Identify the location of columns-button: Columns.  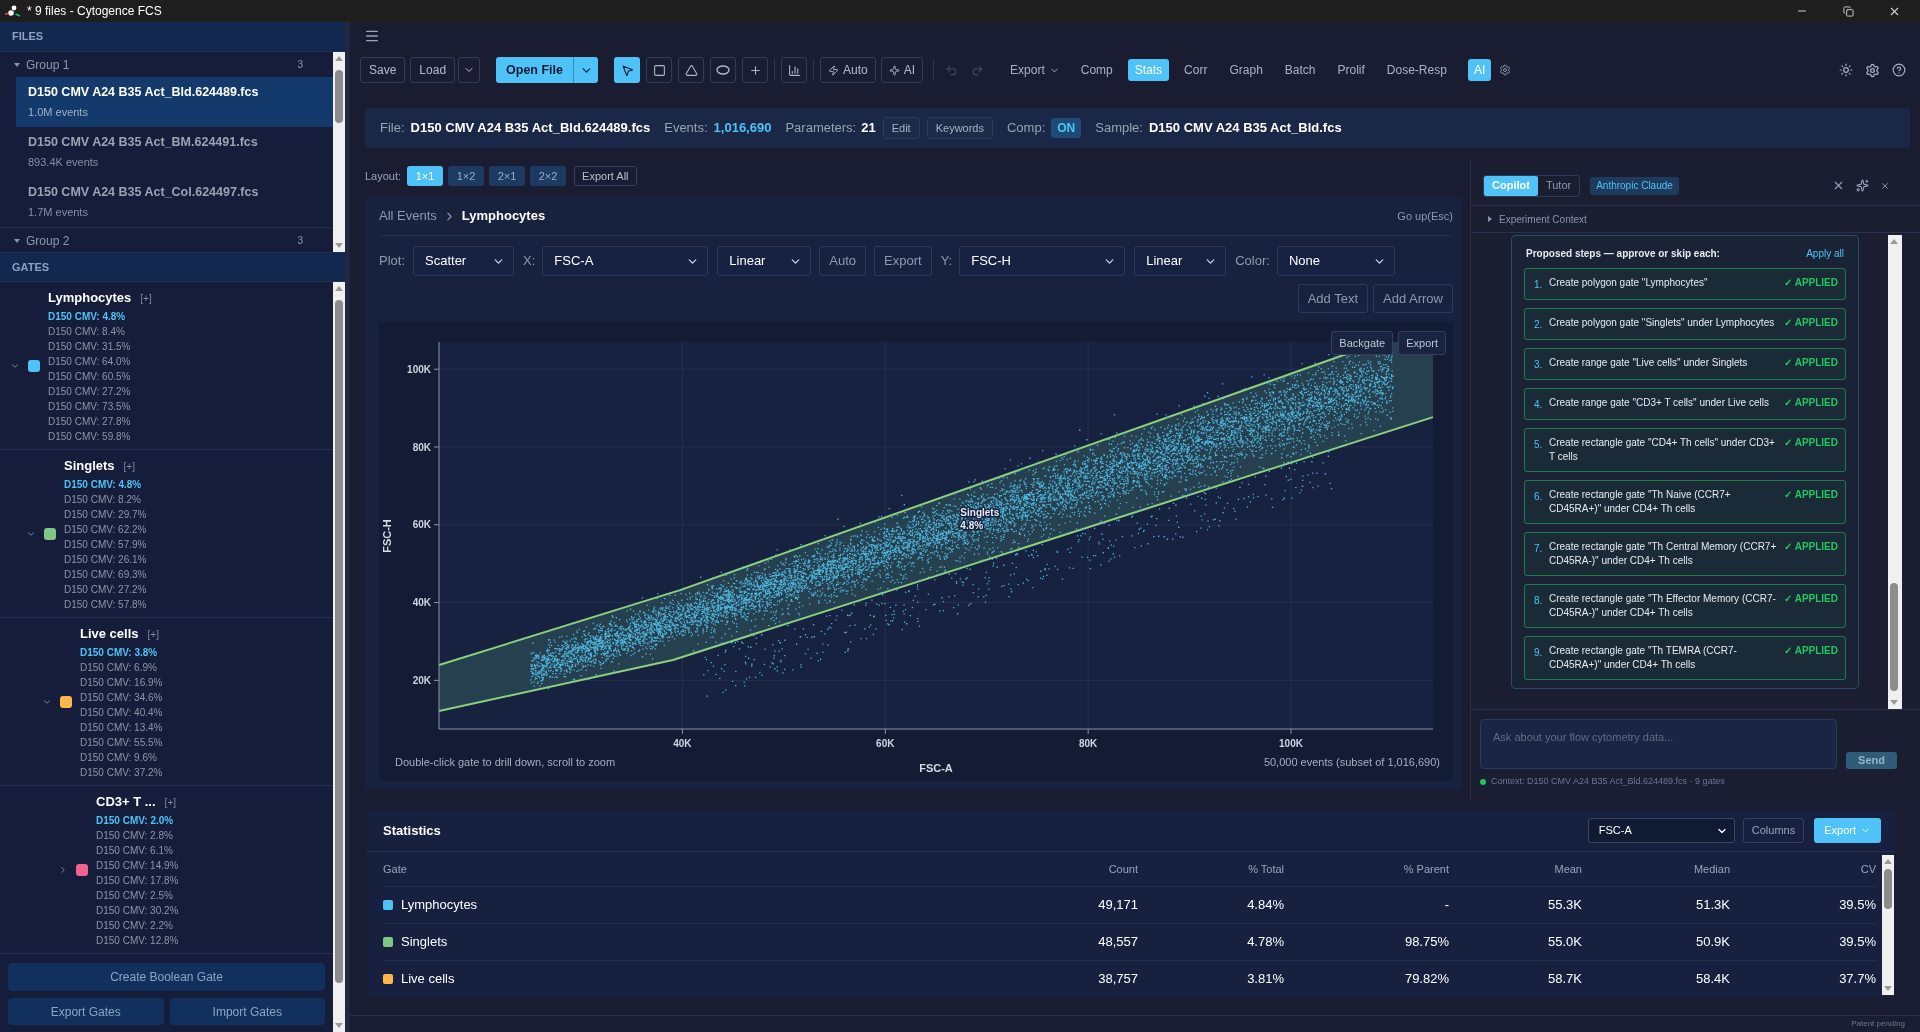
(1773, 830).